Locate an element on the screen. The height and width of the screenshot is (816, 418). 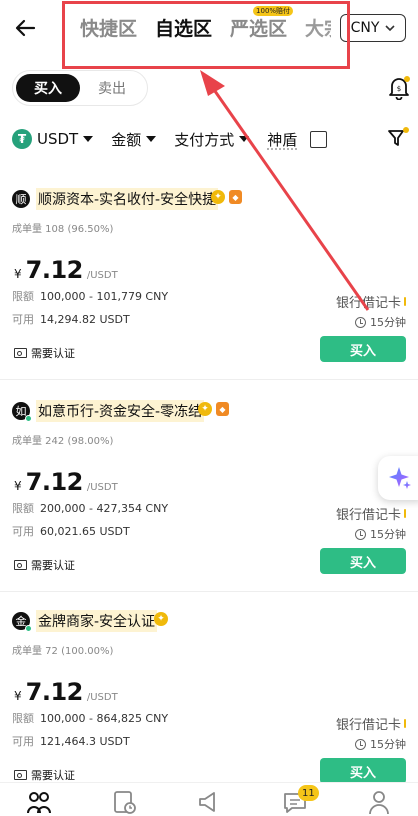
limit-value: 200,000 - 427,354 CNY is located at coordinates (104, 508).